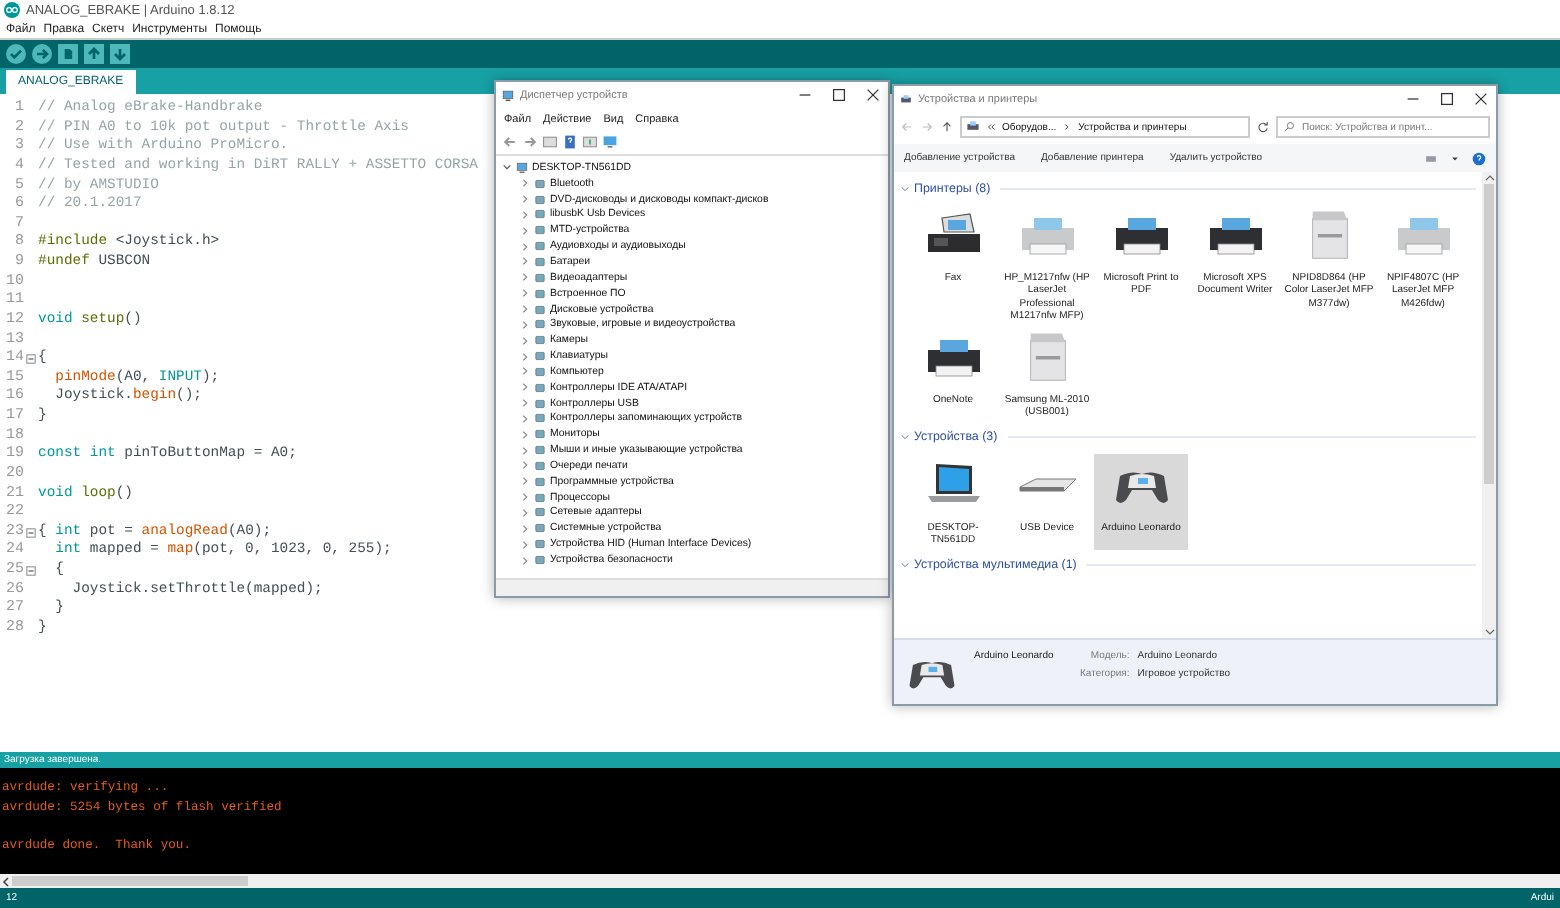 This screenshot has height=908, width=1560. Describe the element at coordinates (1047, 484) in the screenshot. I see `keyboard-icon` at that location.